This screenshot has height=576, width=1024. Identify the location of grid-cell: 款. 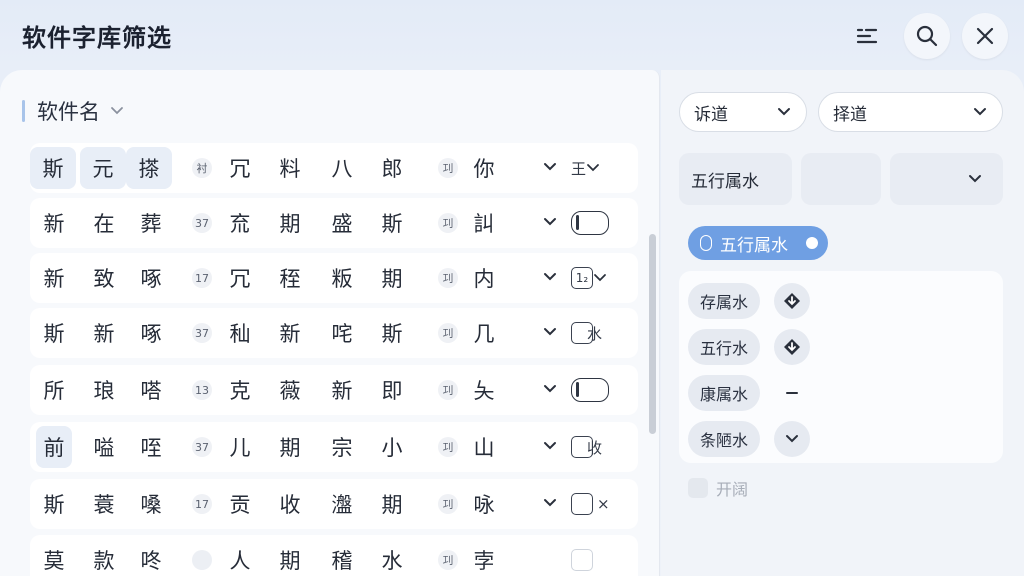
(104, 555).